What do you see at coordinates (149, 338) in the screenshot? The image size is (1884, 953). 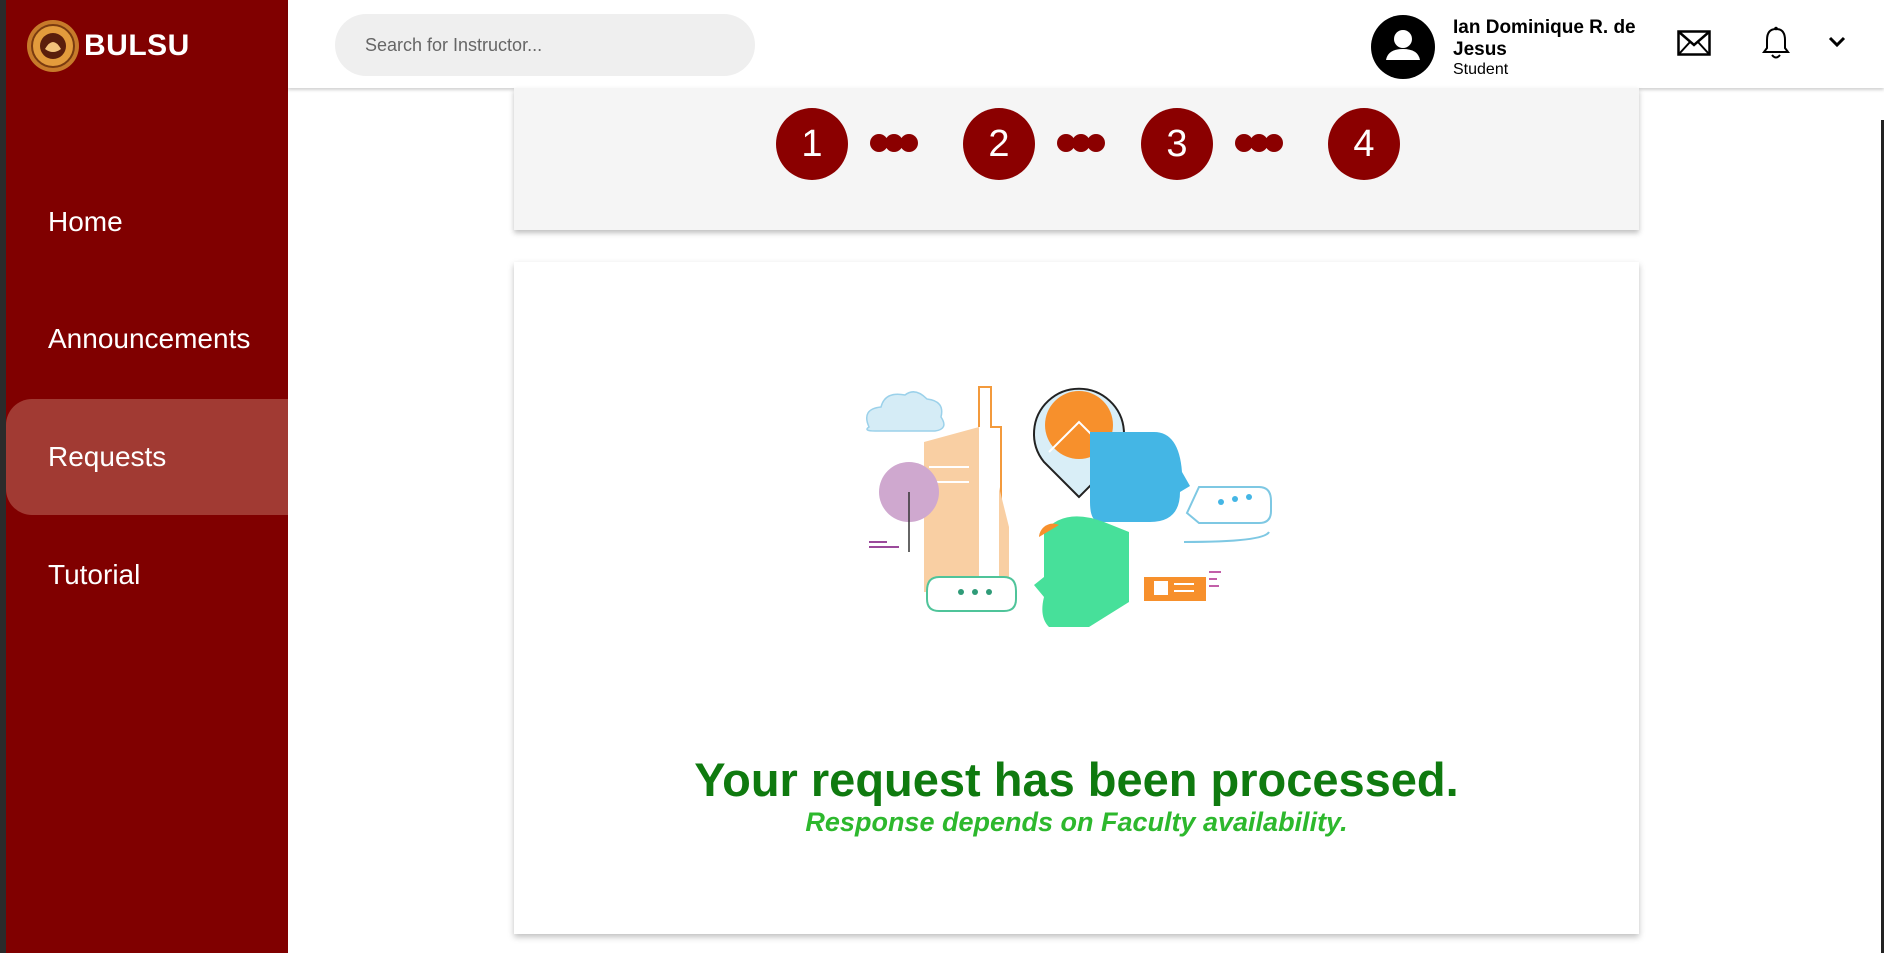 I see `sidebar-item-label: Announcements` at bounding box center [149, 338].